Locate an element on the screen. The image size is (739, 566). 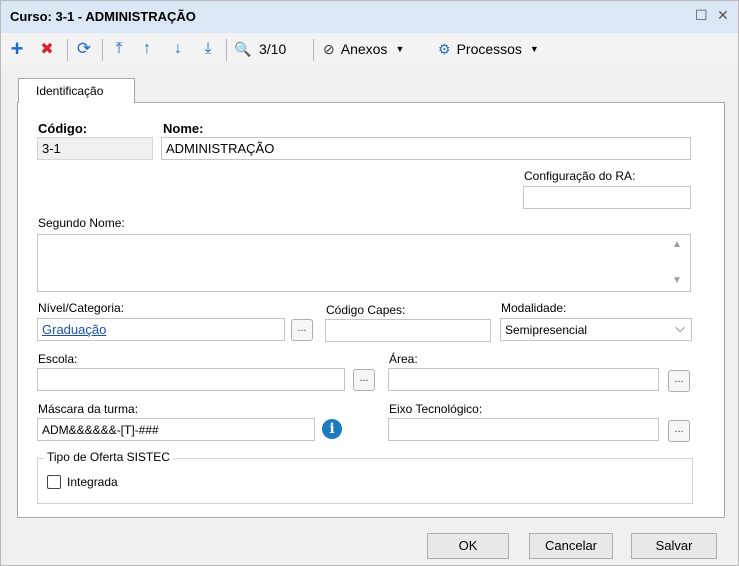
segundo-nome-label: Segundo Nome: is located at coordinates (81, 223).